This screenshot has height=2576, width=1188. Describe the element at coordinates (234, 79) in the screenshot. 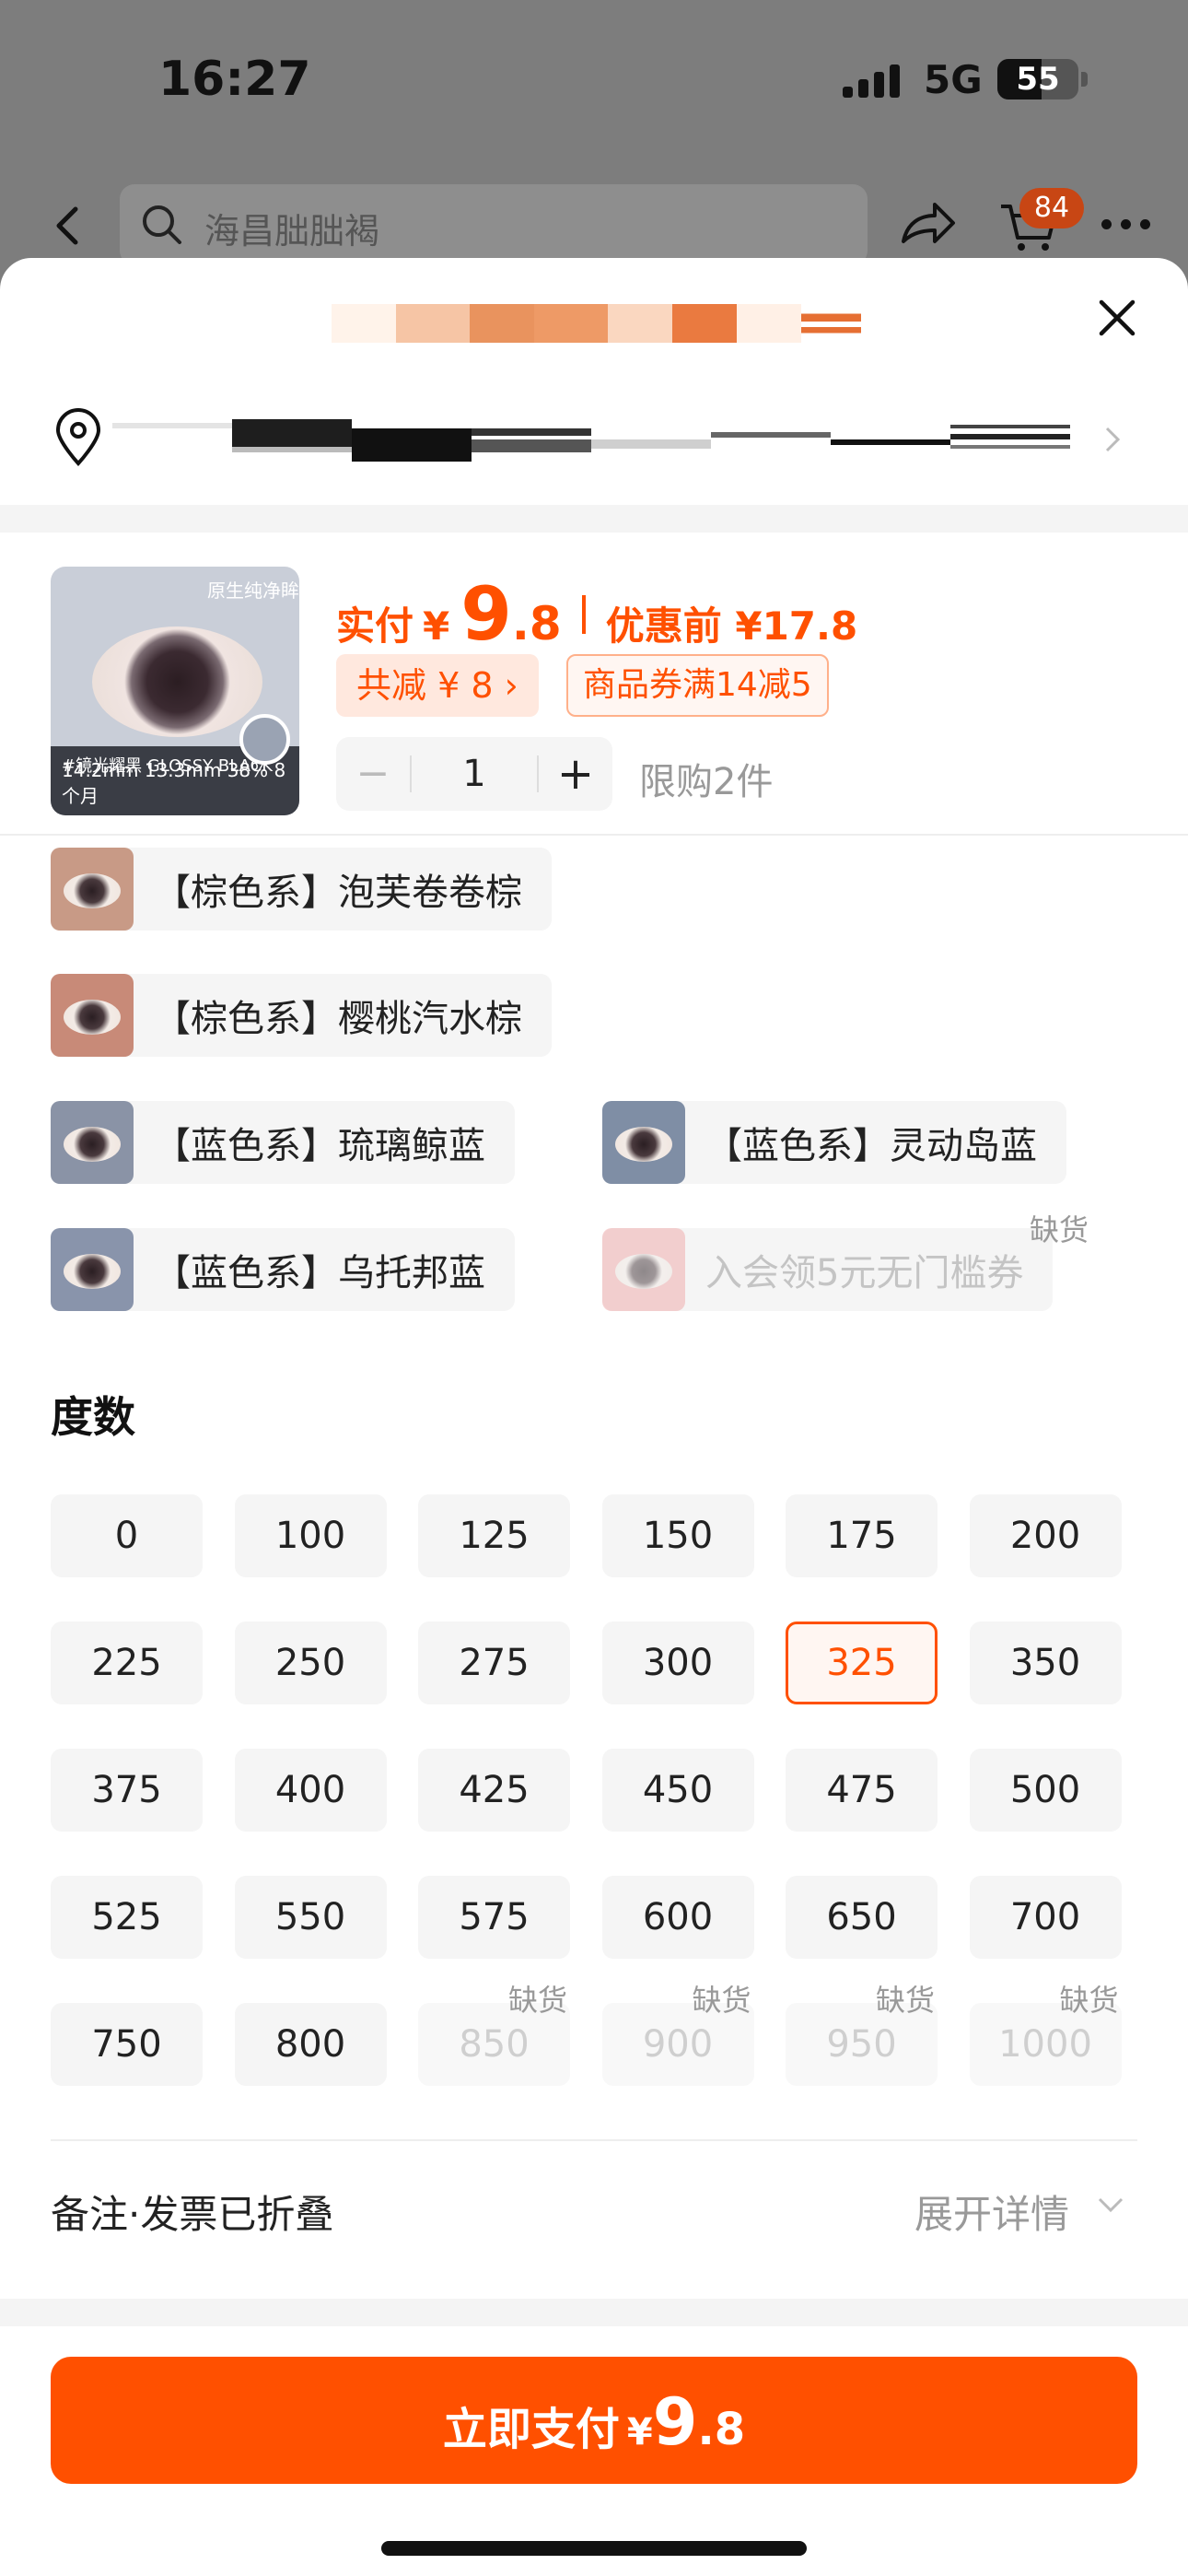

I see `status-time: 16:27` at that location.